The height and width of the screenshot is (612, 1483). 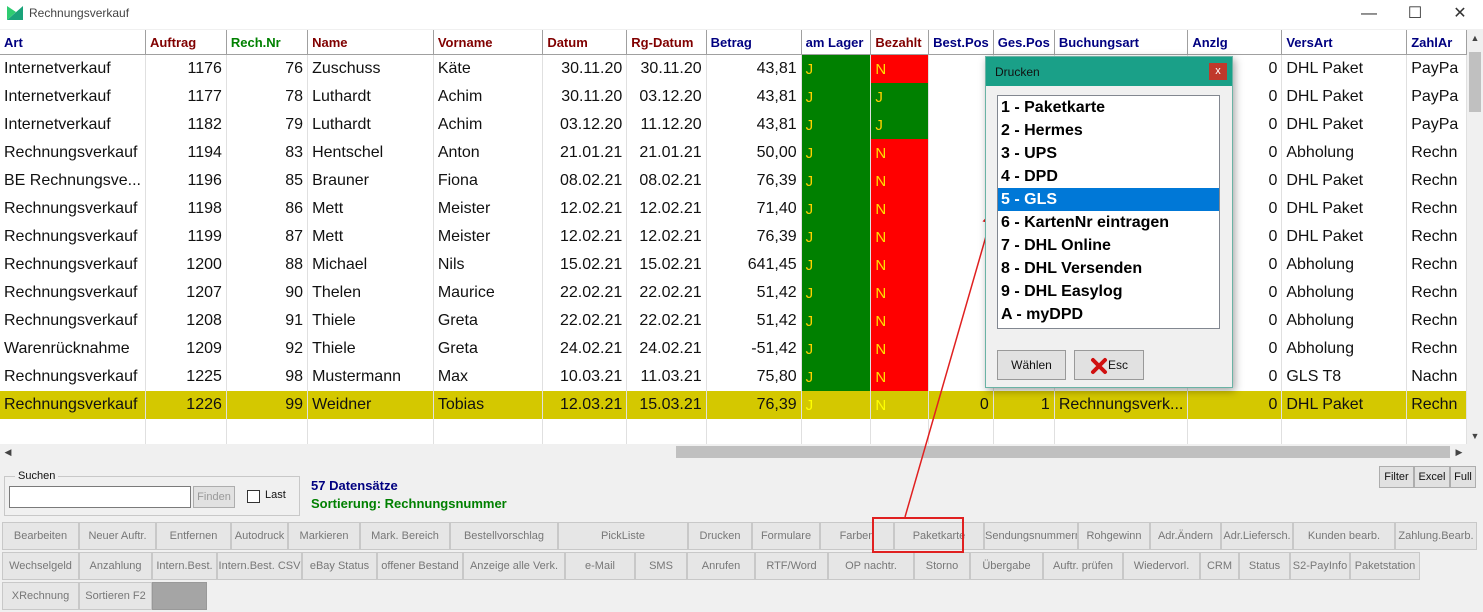 What do you see at coordinates (836, 42) in the screenshot?
I see `column-header: am Lager` at bounding box center [836, 42].